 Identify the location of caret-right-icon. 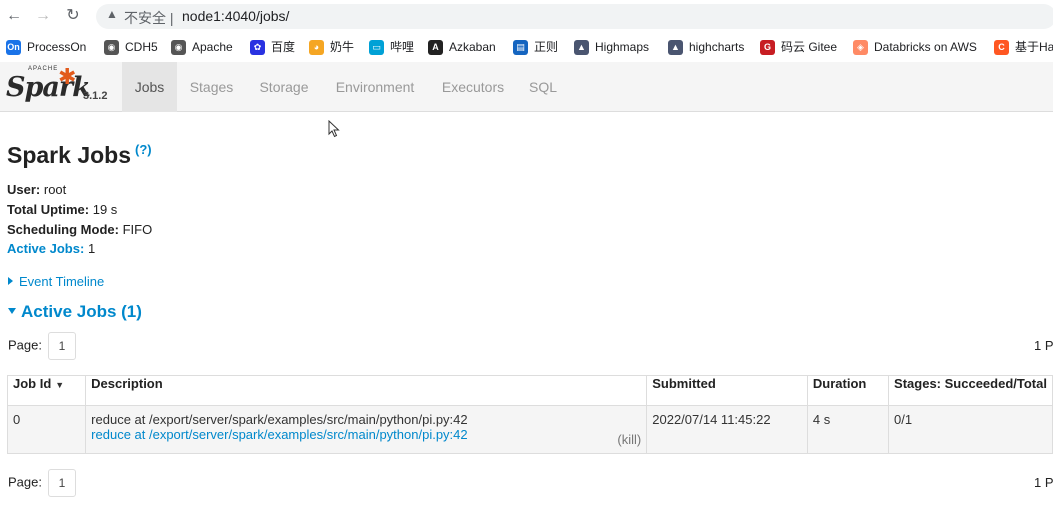
(10, 281).